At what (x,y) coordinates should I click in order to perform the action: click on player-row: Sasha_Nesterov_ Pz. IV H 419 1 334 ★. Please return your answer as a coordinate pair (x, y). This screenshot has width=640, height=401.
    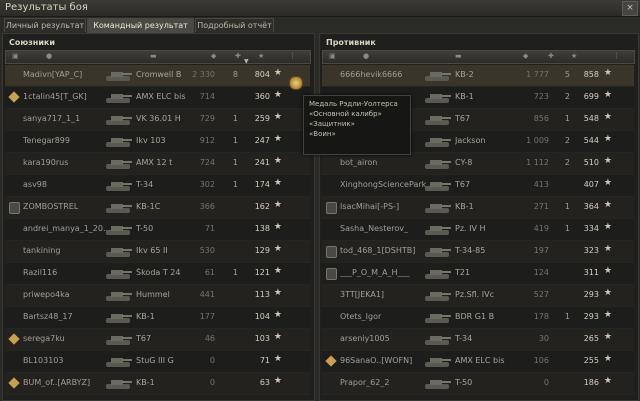
    Looking at the image, I should click on (478, 230).